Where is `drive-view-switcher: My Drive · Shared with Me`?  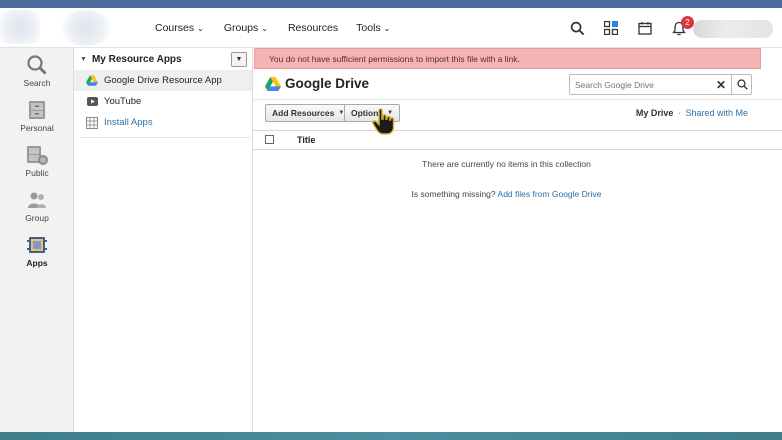 drive-view-switcher: My Drive · Shared with Me is located at coordinates (692, 113).